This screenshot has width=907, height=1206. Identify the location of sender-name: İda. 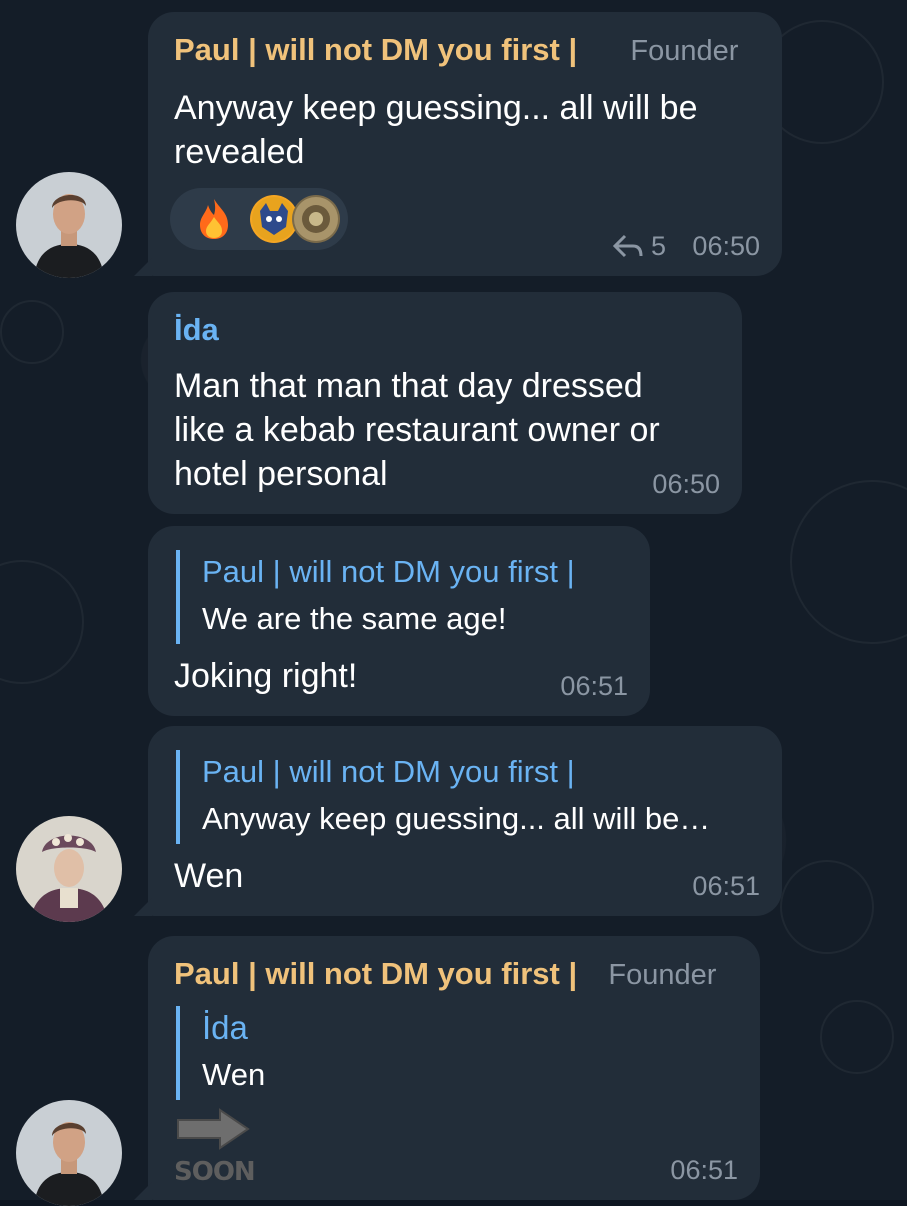
(196, 329).